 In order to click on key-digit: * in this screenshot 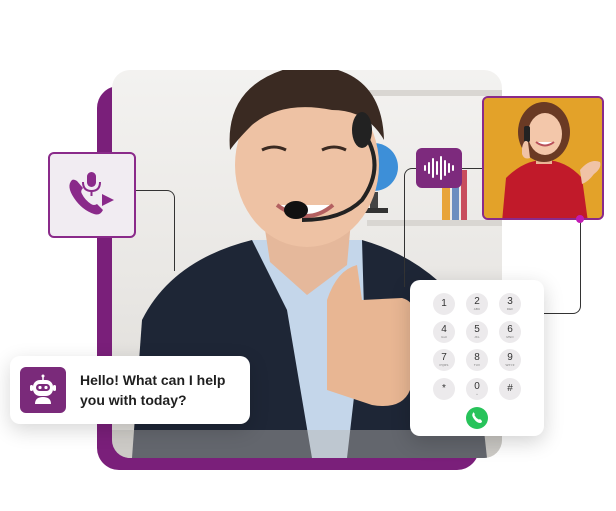, I will do `click(444, 388)`.